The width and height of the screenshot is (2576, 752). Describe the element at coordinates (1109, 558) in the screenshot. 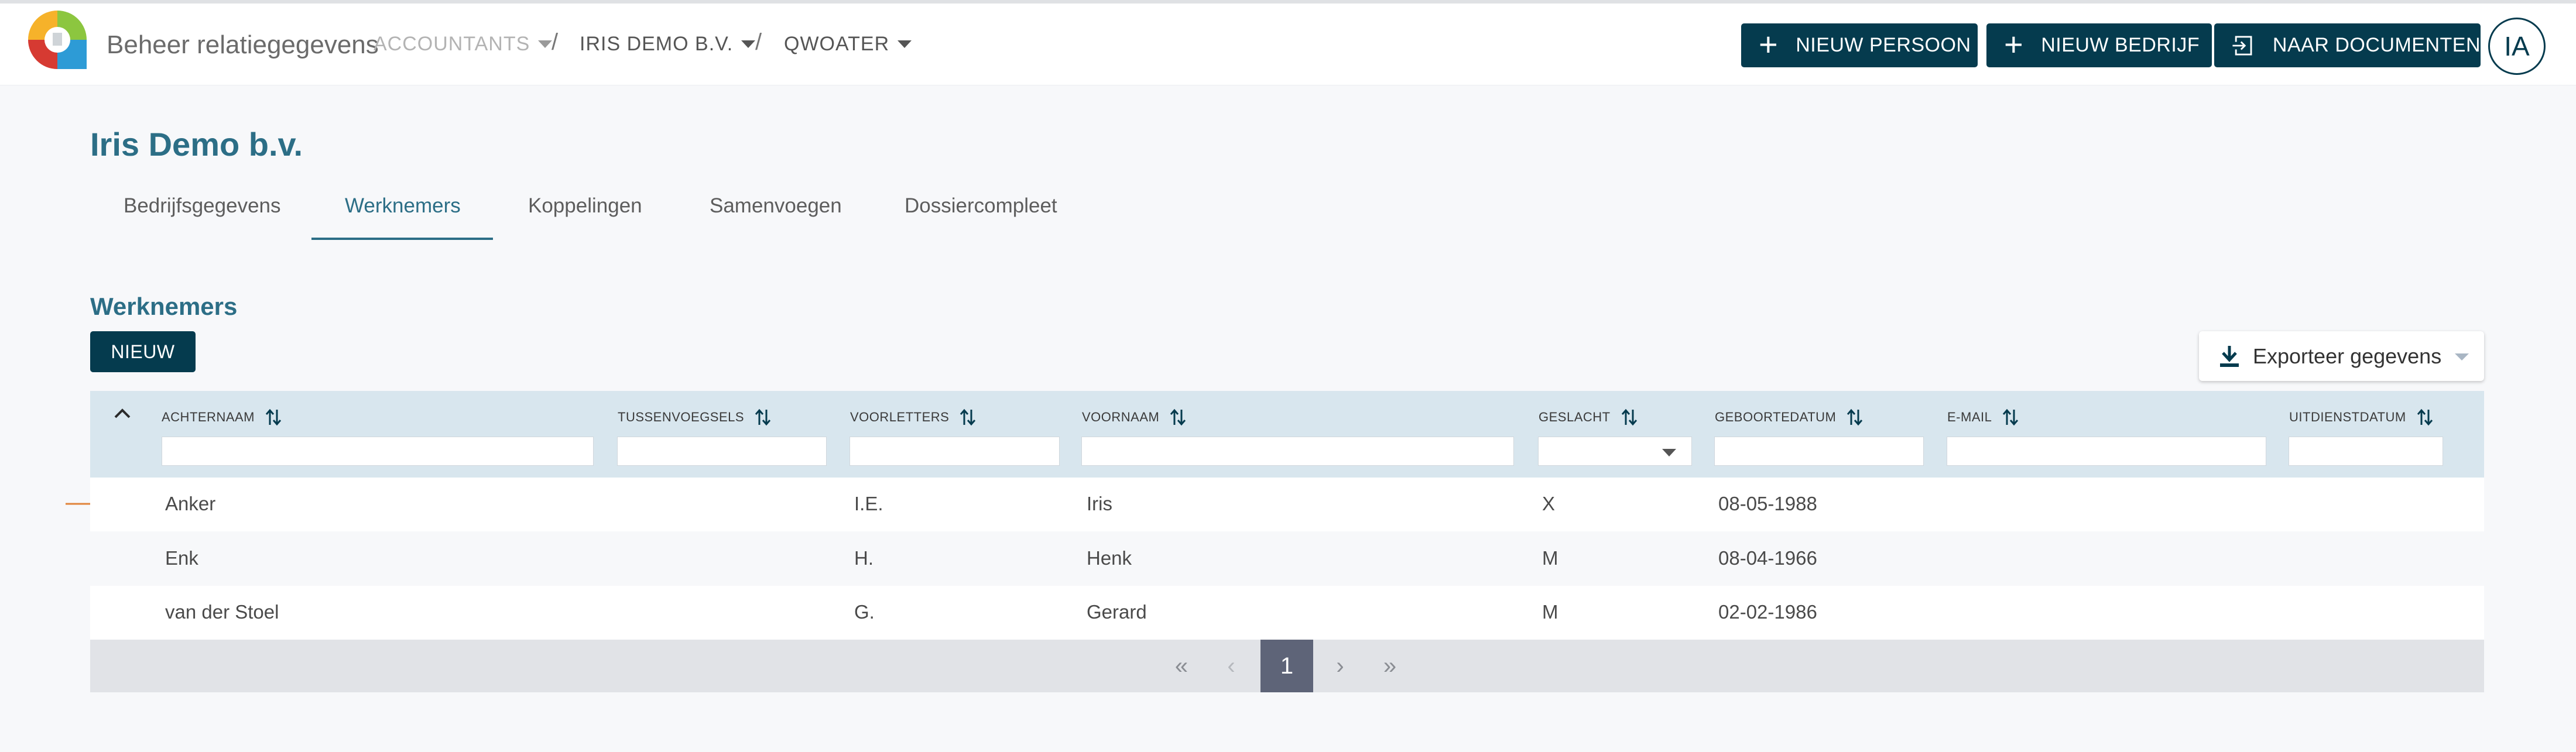

I see `cell-voornaam: Henk` at that location.